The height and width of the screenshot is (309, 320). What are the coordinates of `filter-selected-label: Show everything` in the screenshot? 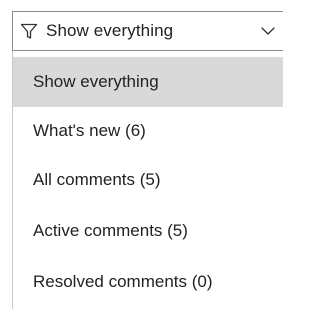 It's located at (110, 30).